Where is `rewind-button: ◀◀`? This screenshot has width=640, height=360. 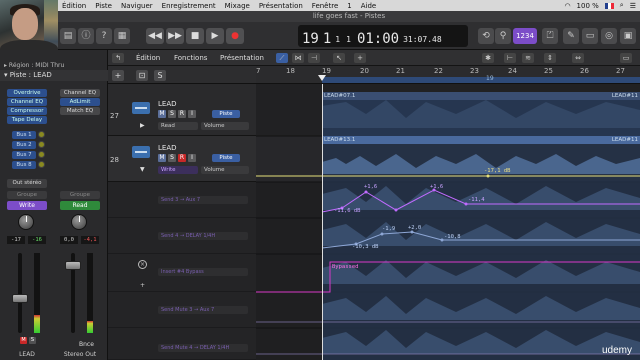
rewind-button: ◀◀ is located at coordinates (155, 36).